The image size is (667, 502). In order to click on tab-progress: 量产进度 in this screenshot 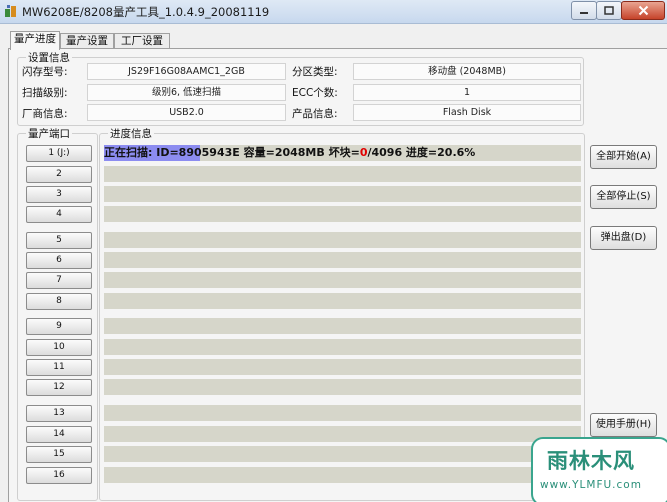, I will do `click(35, 40)`.